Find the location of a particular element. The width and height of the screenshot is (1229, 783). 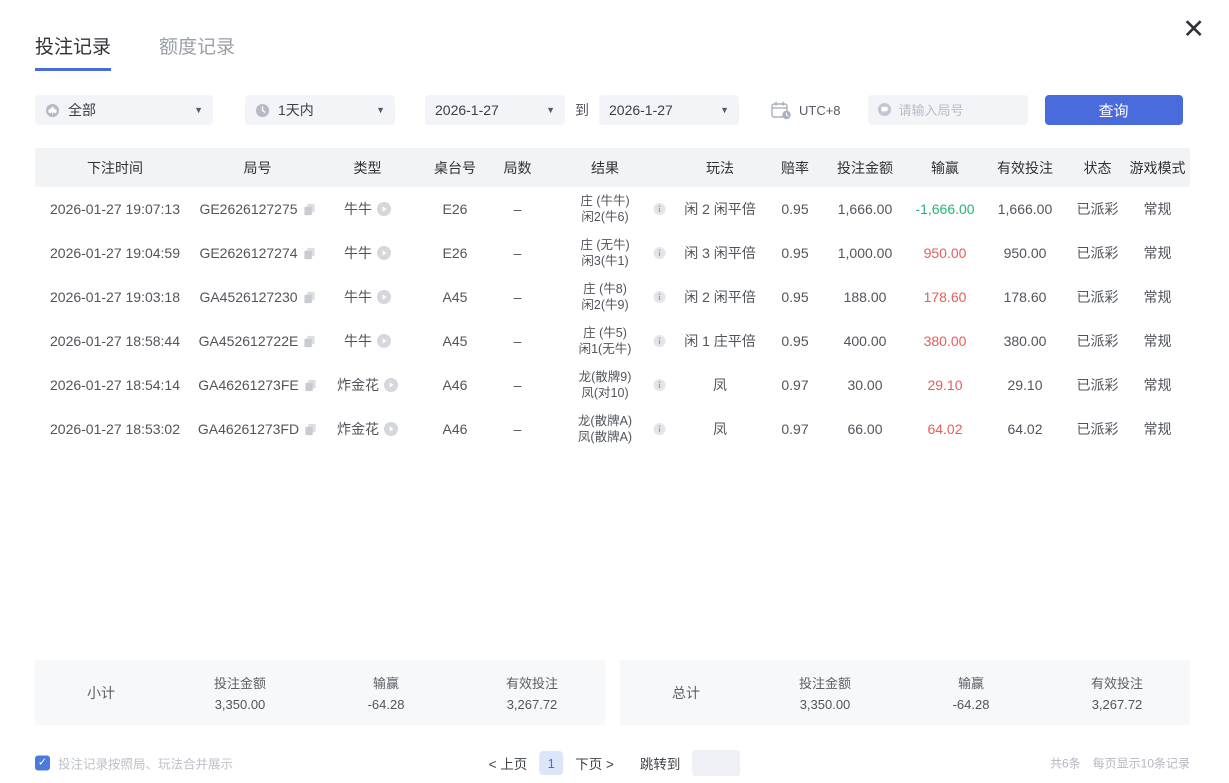

timezone-label: UTC+8 is located at coordinates (820, 110).